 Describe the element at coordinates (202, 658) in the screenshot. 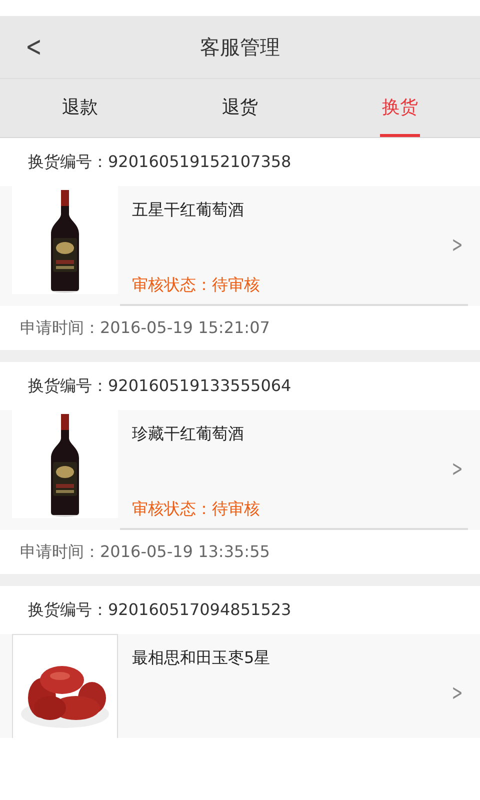

I see `product-name: 最相思和田玉枣5星` at that location.